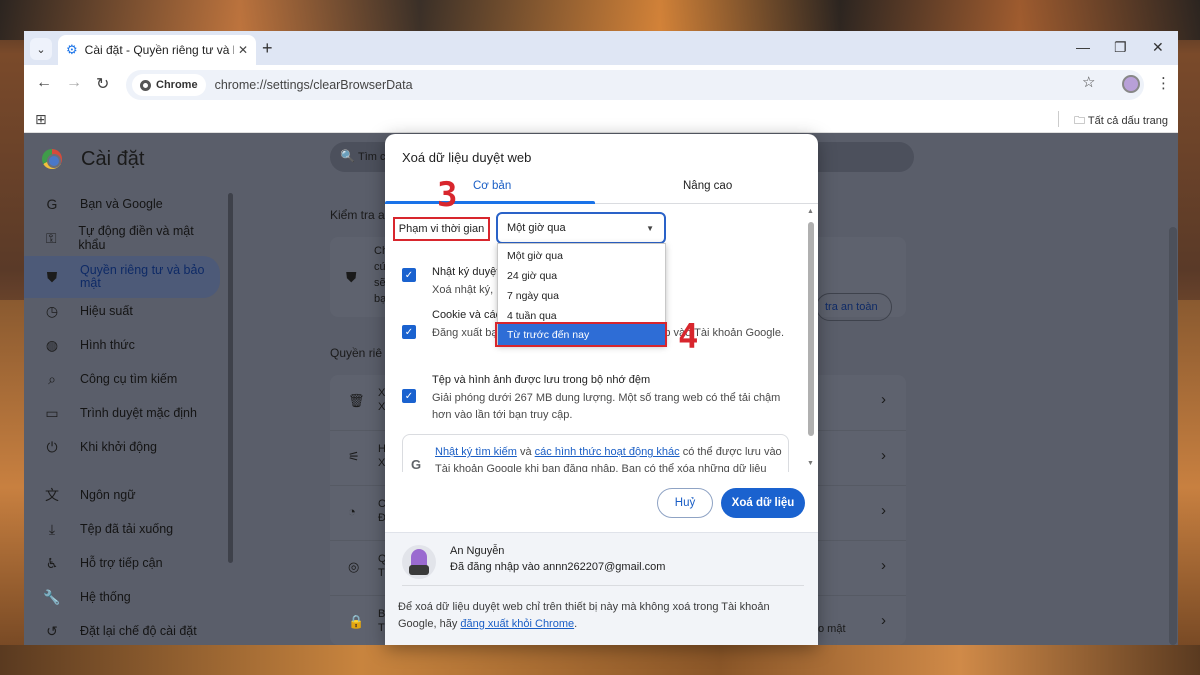 This screenshot has height=675, width=1200. What do you see at coordinates (854, 307) in the screenshot?
I see `safety-check-button: tra an toàn` at bounding box center [854, 307].